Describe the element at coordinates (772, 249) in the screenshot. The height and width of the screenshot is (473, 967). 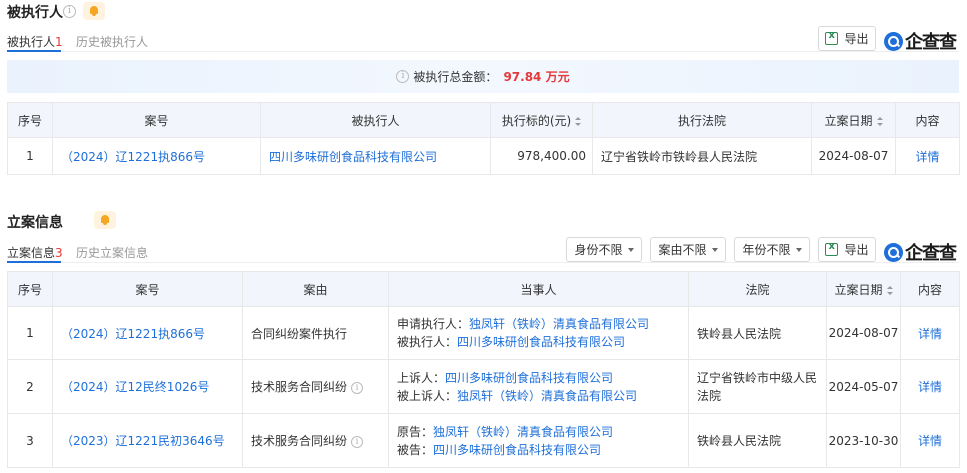
I see `filter-year-dropdown: 年份不限` at that location.